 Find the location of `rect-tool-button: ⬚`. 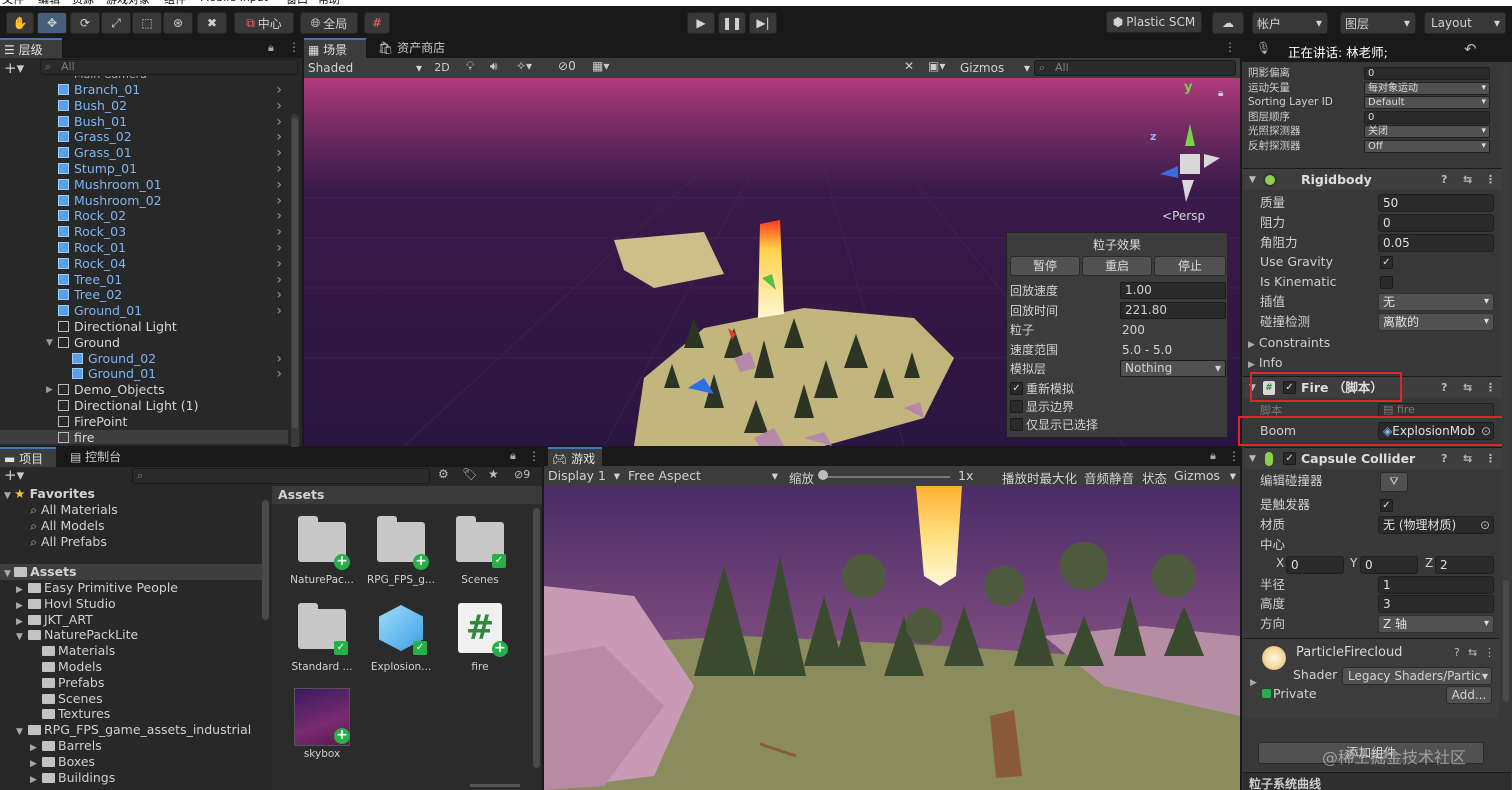

rect-tool-button: ⬚ is located at coordinates (147, 23).